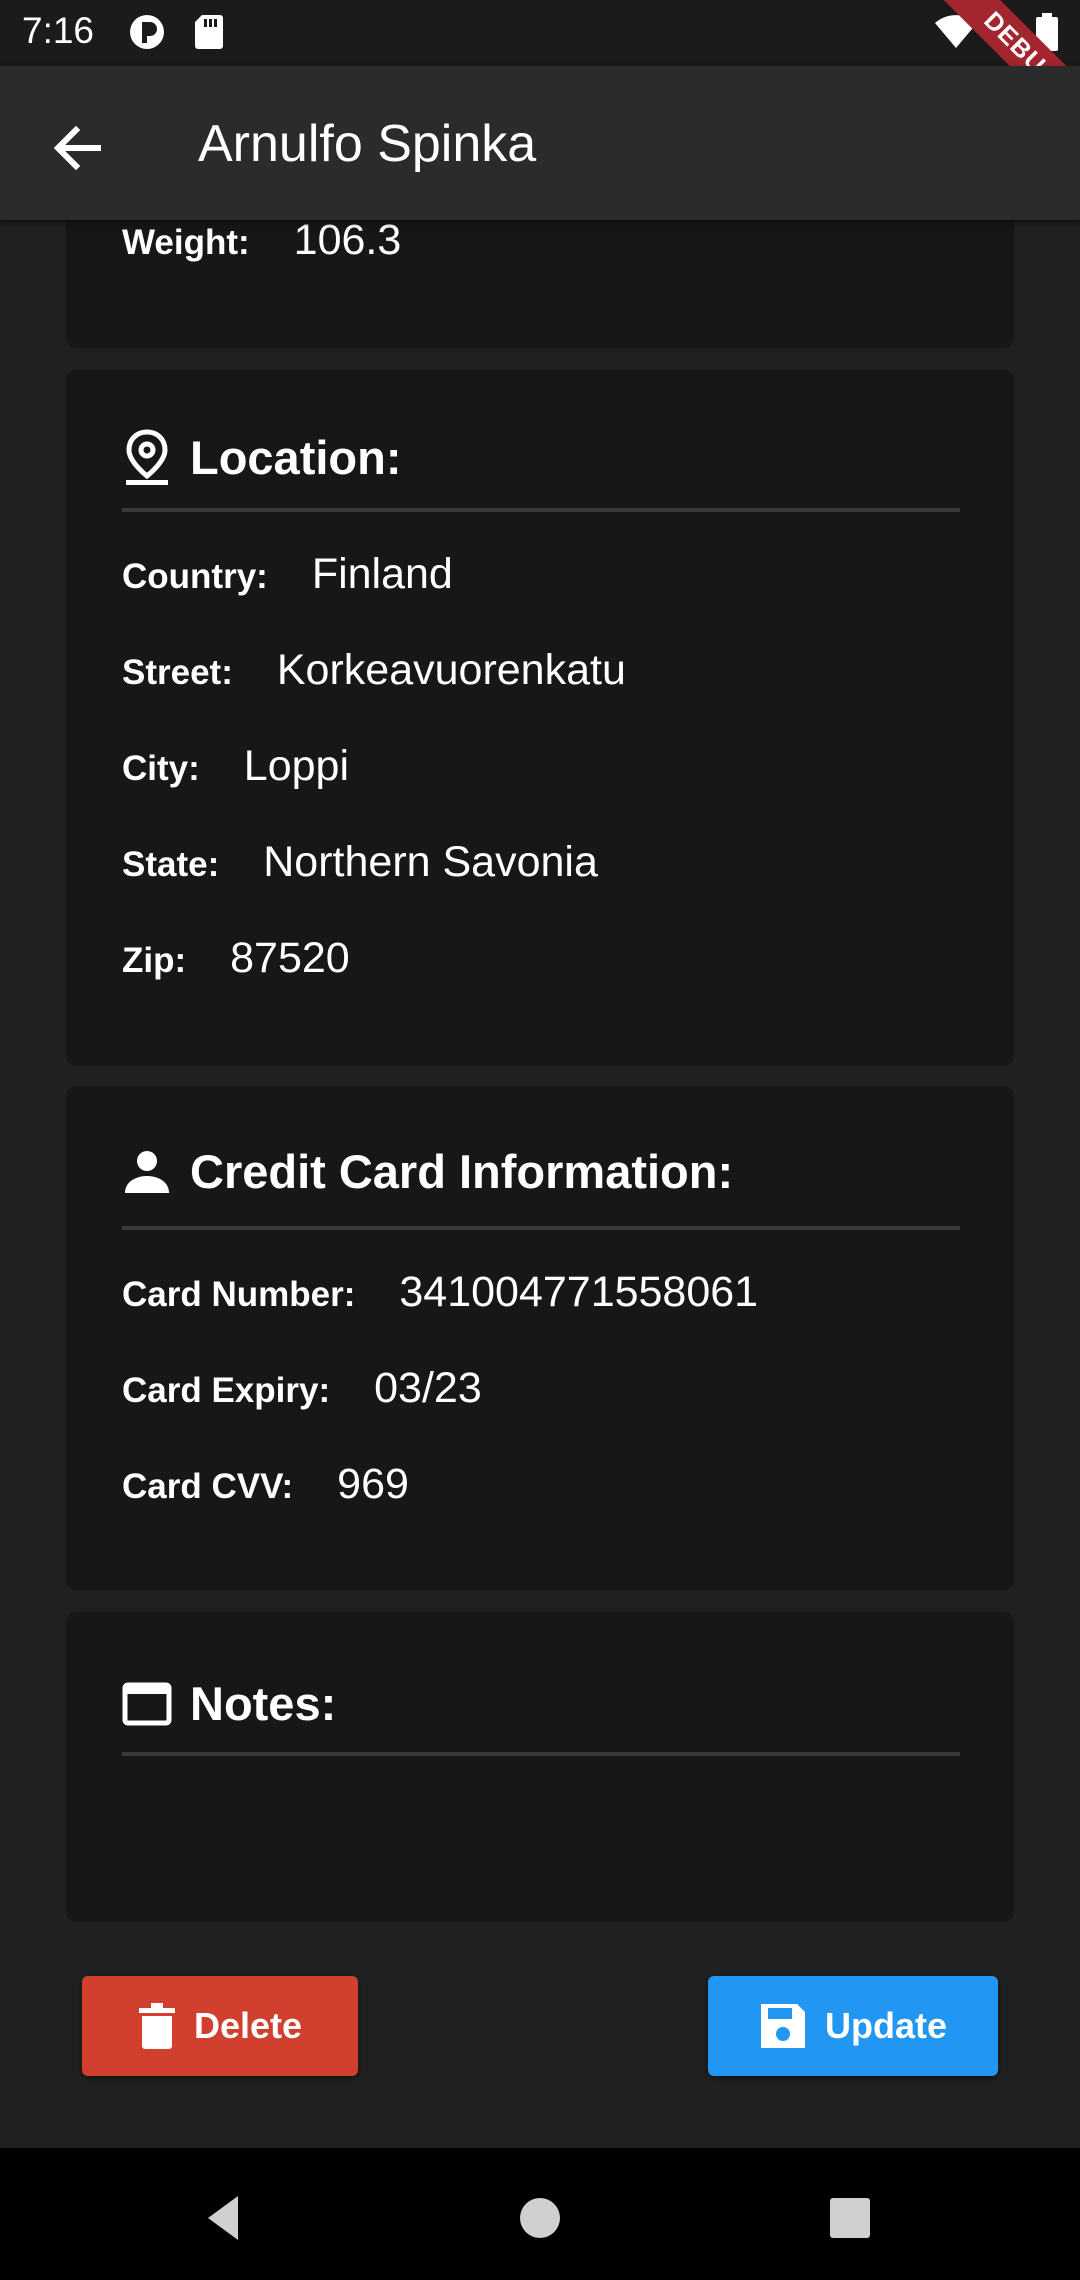 The width and height of the screenshot is (1080, 2280). What do you see at coordinates (156, 2026) in the screenshot?
I see `trash-icon` at bounding box center [156, 2026].